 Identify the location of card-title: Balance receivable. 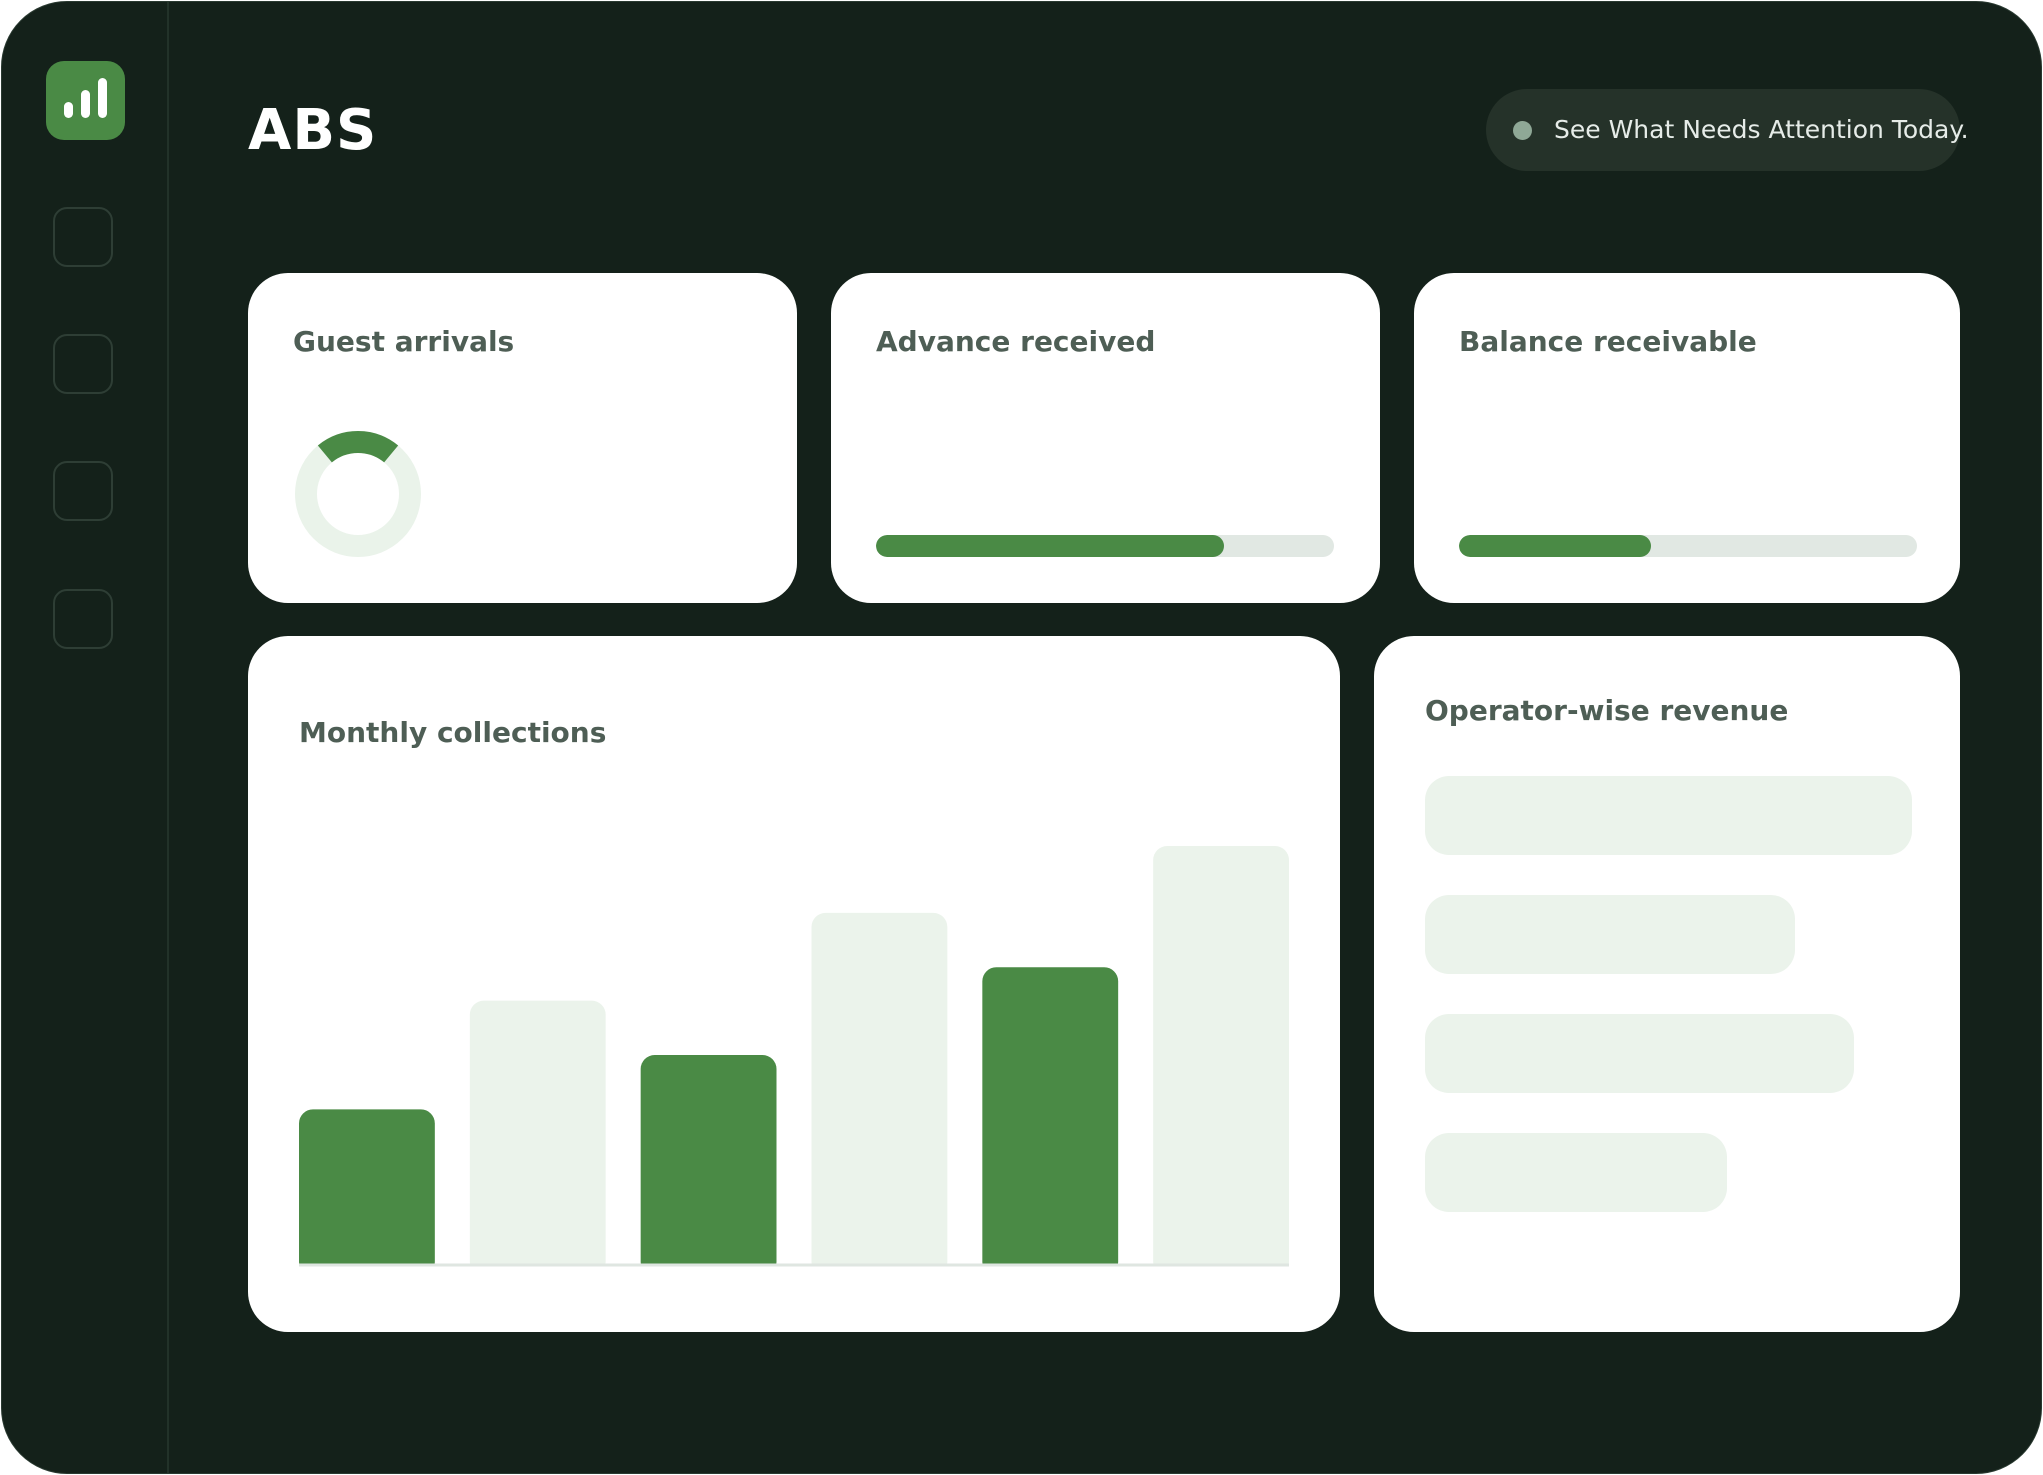
(1608, 341).